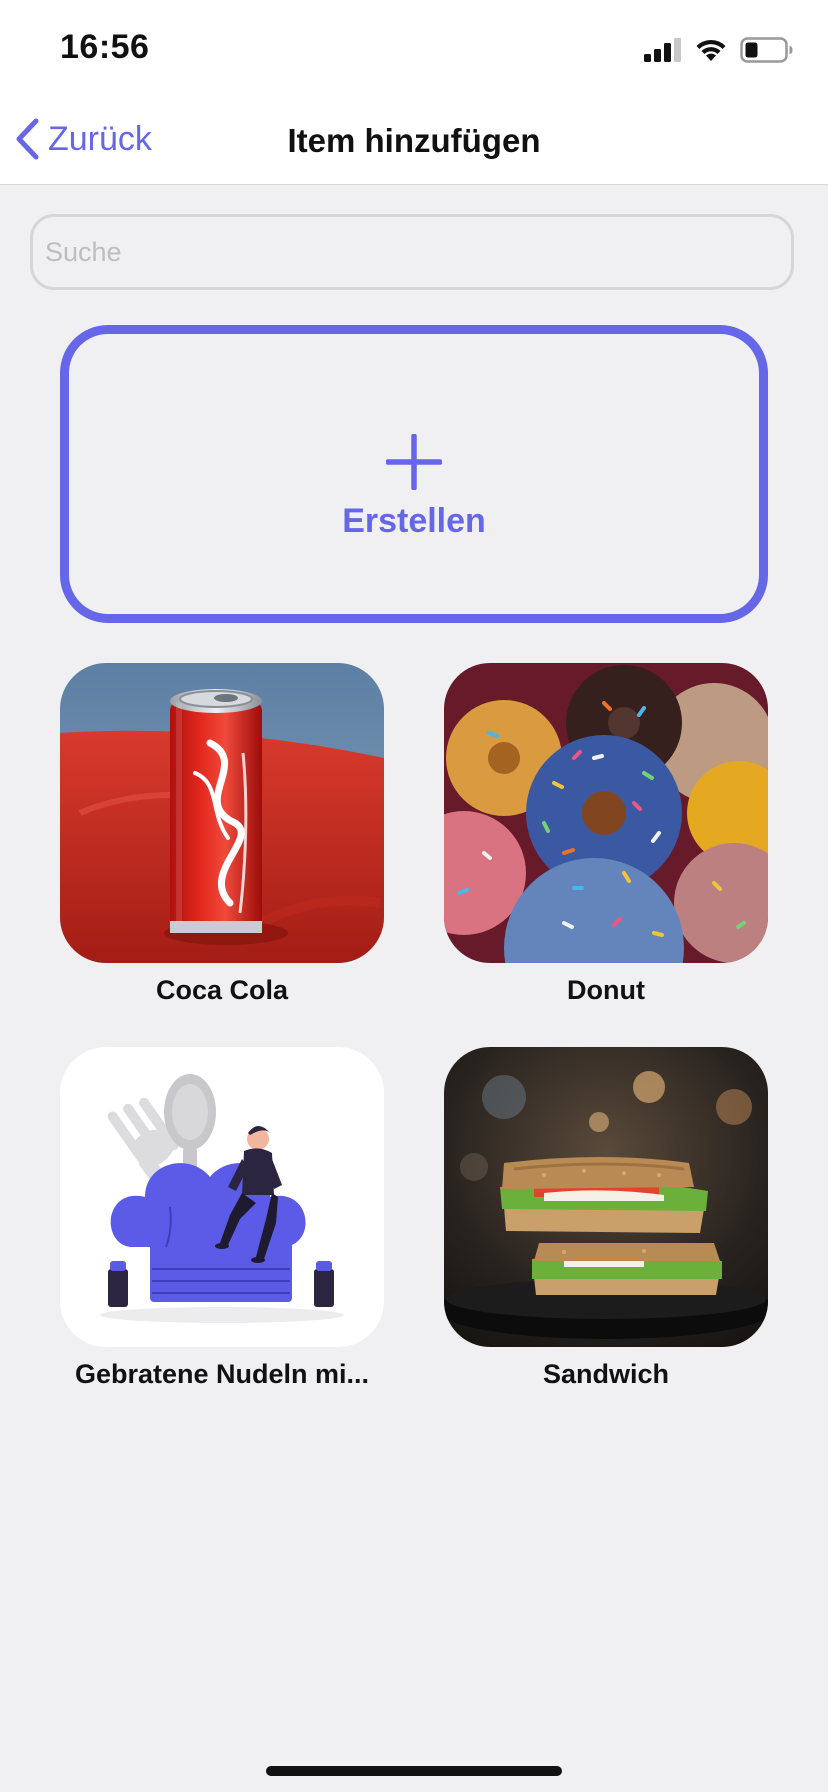  What do you see at coordinates (222, 1197) in the screenshot?
I see `item-image-gebratene-nudeln` at bounding box center [222, 1197].